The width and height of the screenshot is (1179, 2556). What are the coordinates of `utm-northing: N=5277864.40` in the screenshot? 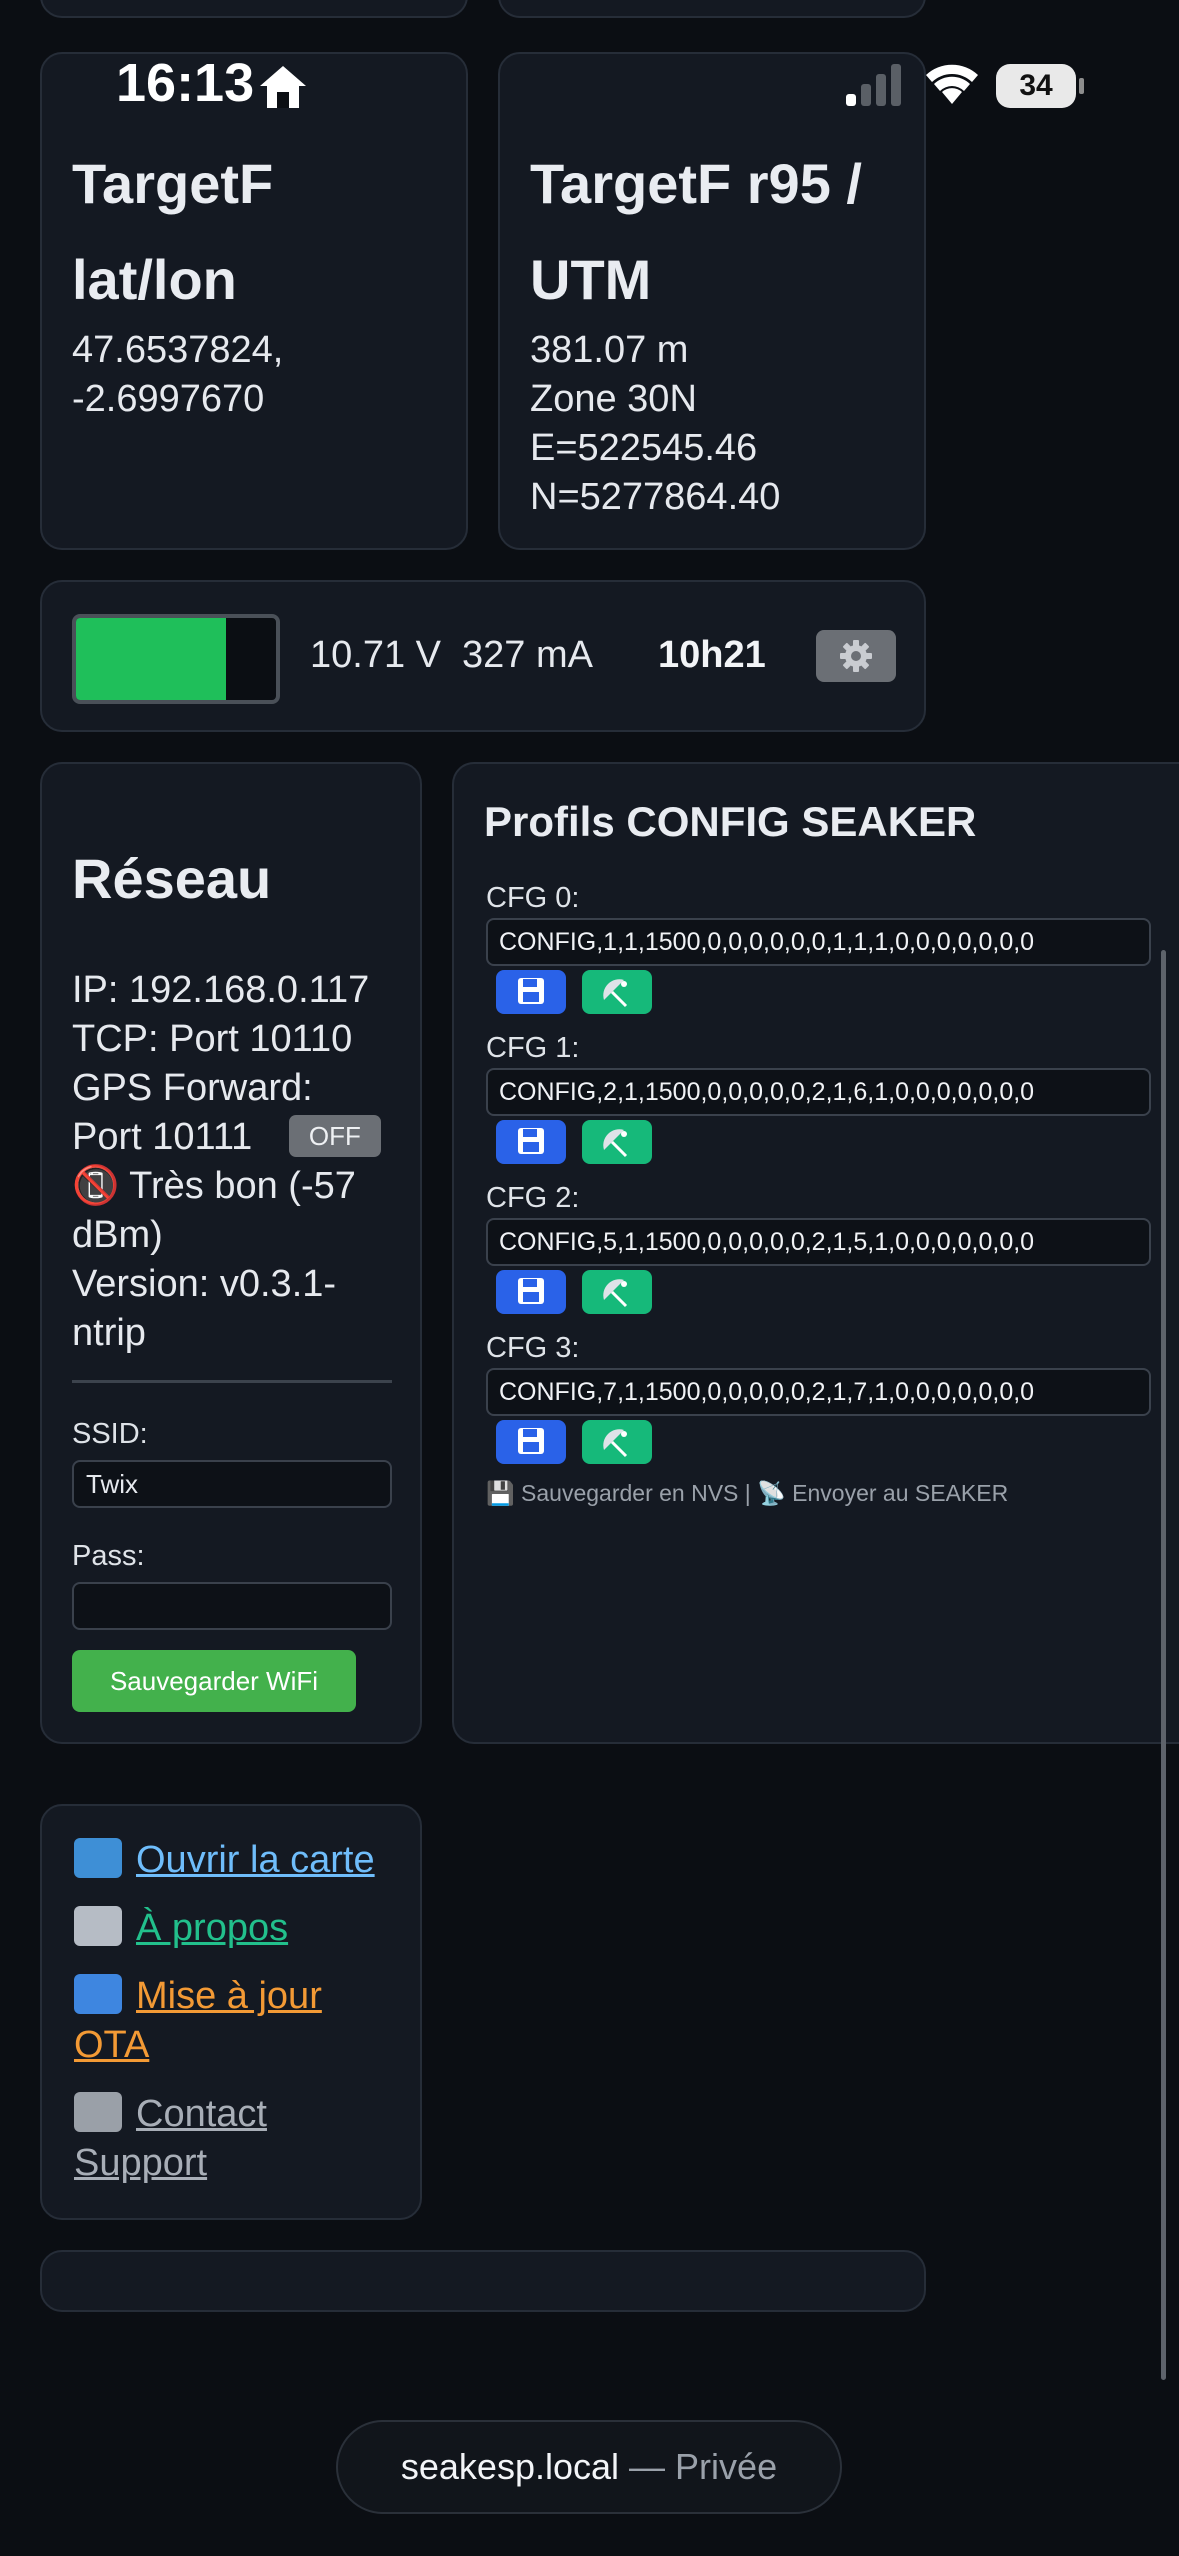 It's located at (655, 497).